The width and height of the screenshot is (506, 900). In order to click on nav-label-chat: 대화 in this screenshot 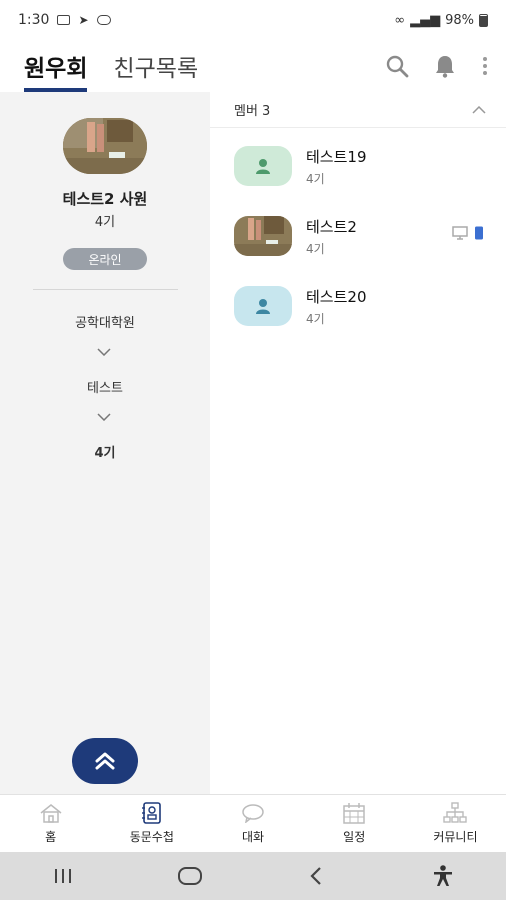, I will do `click(253, 837)`.